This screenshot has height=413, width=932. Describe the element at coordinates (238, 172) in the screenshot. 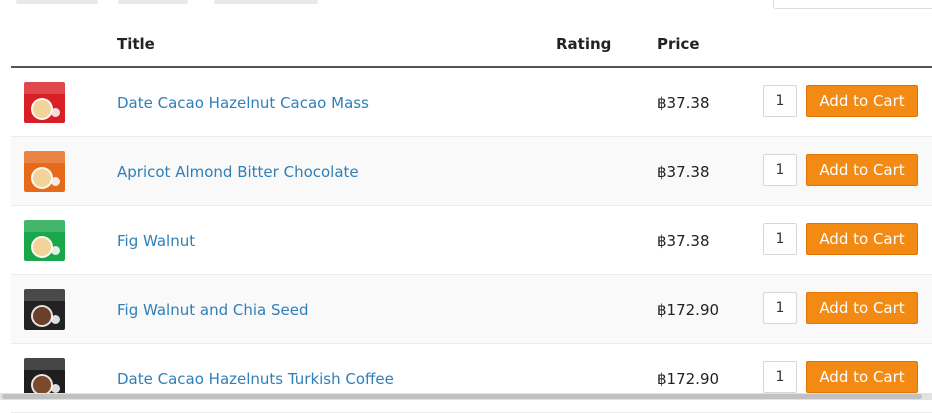

I see `product-title-link: Apricot Almond Bitter Chocolate` at that location.